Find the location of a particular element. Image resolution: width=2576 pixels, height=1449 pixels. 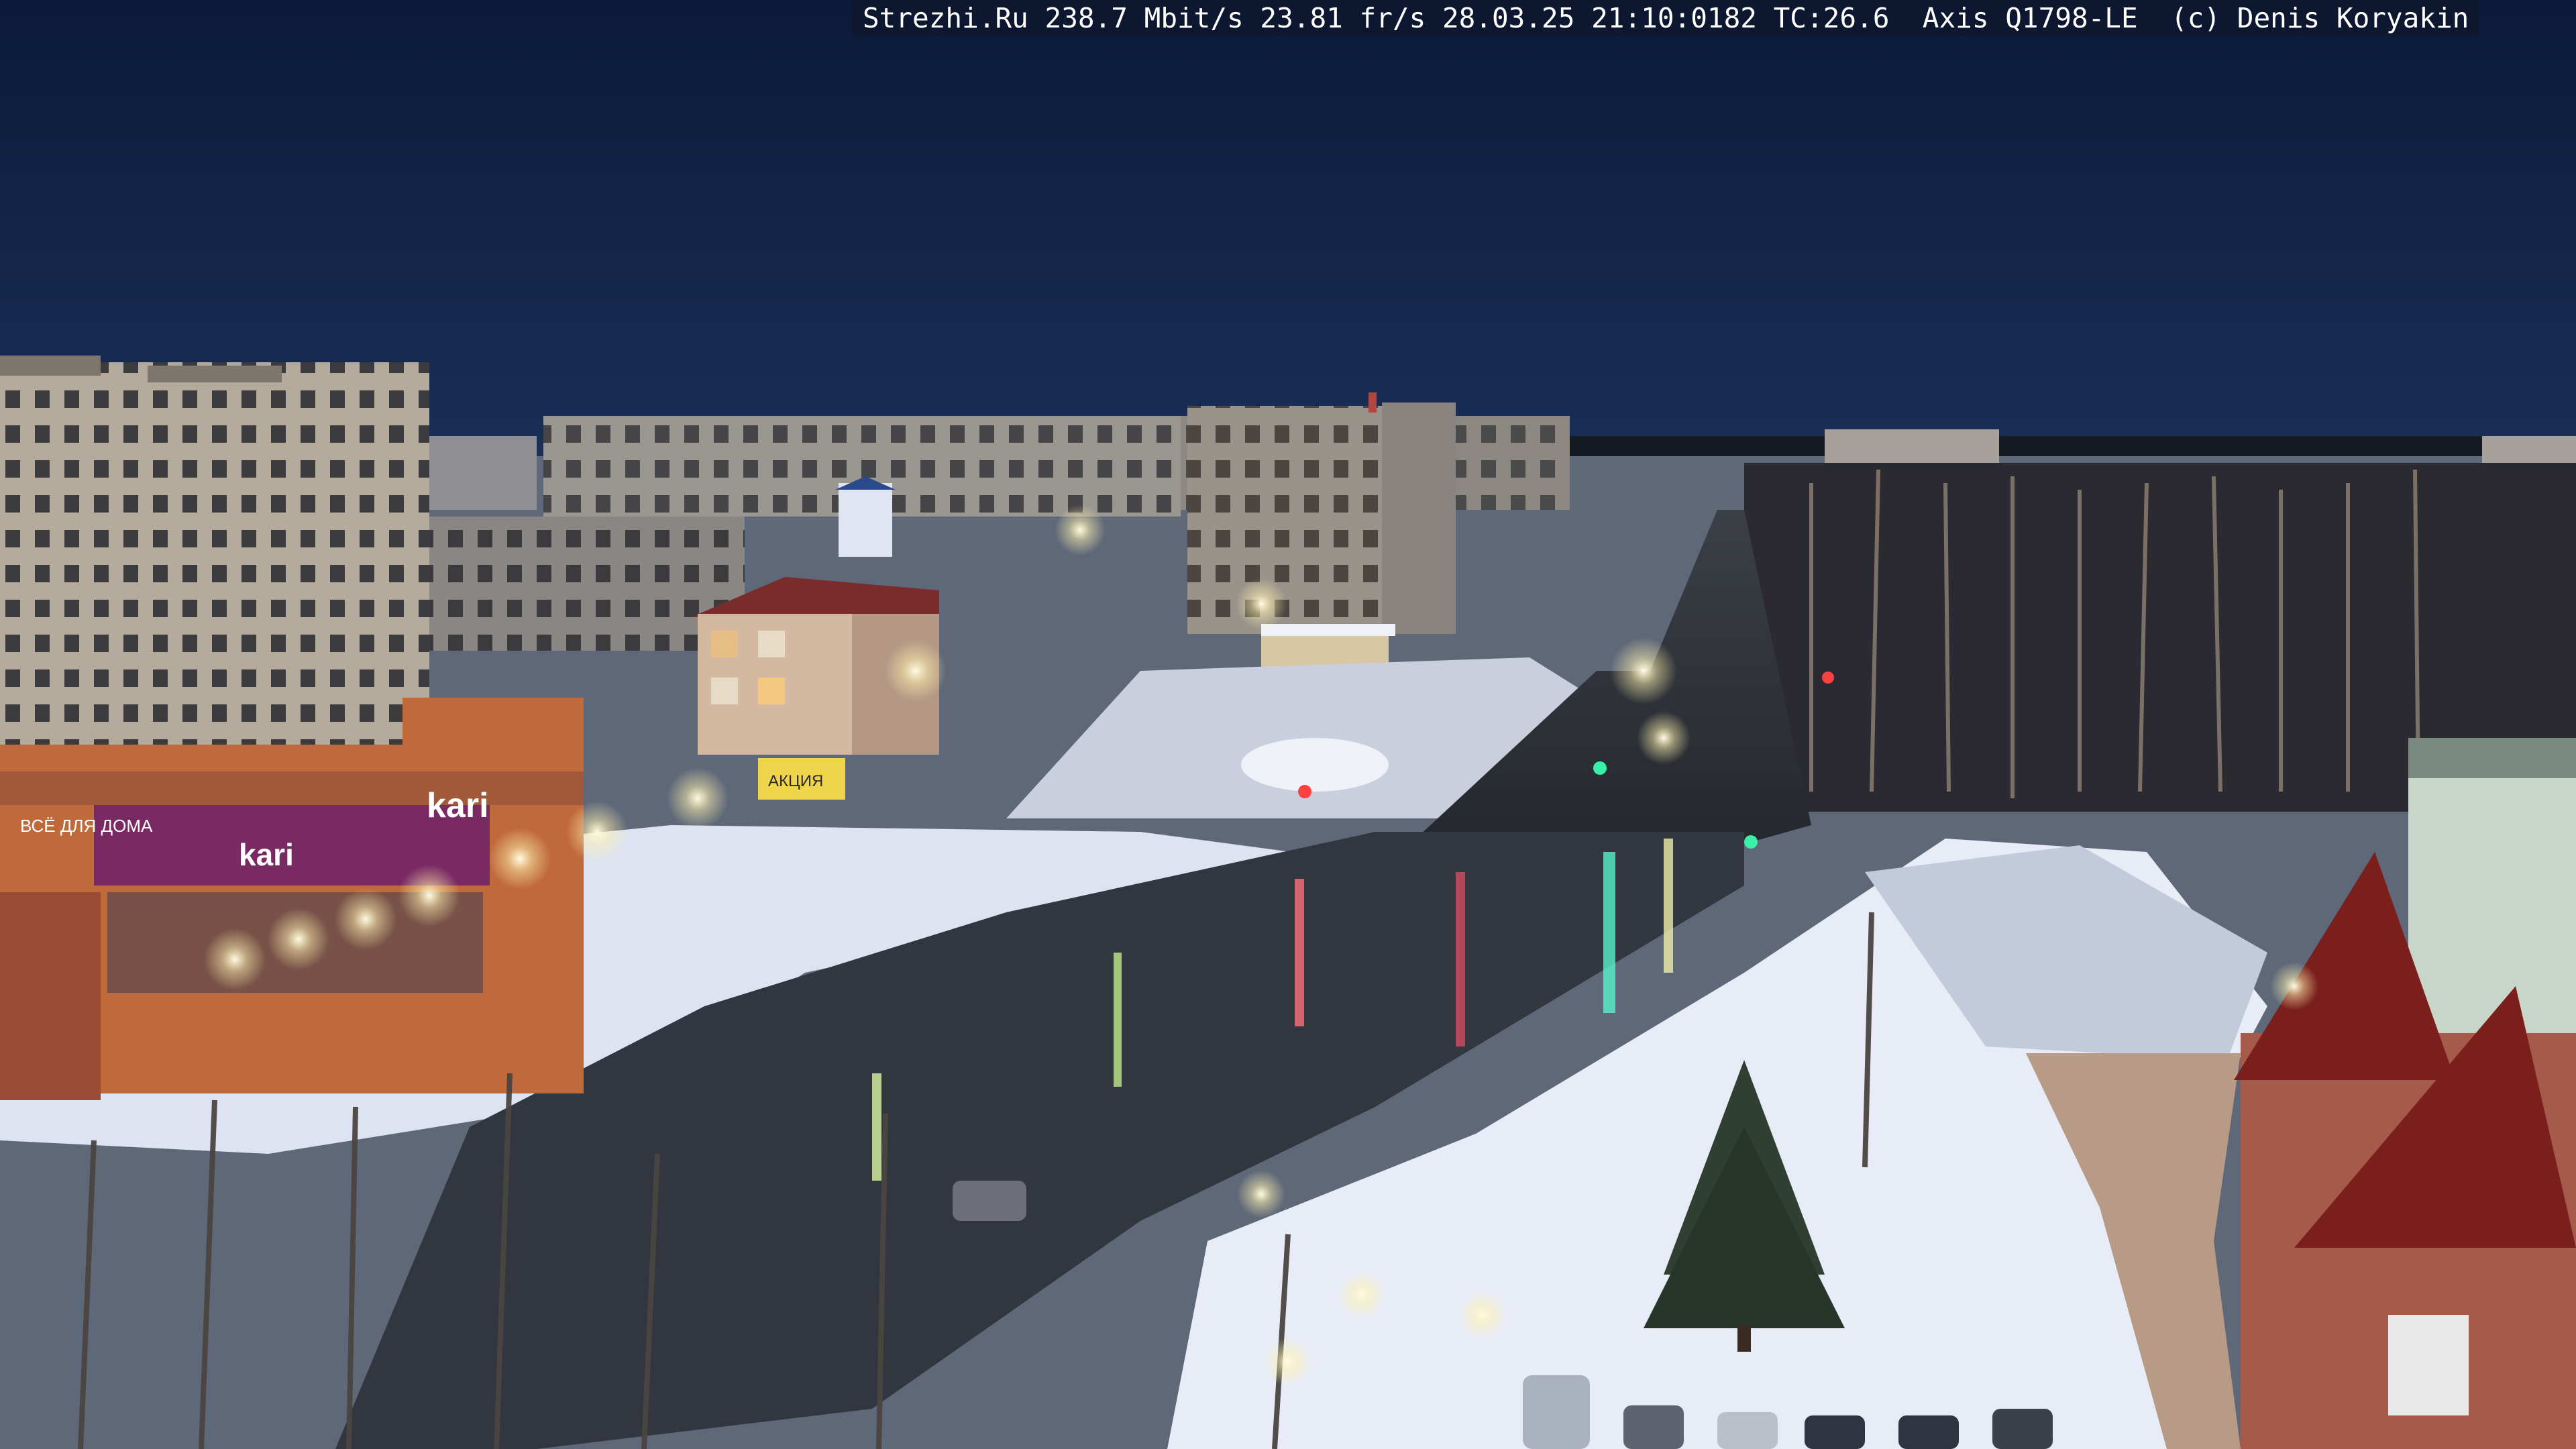

store-sign-kari: kari is located at coordinates (458, 805).